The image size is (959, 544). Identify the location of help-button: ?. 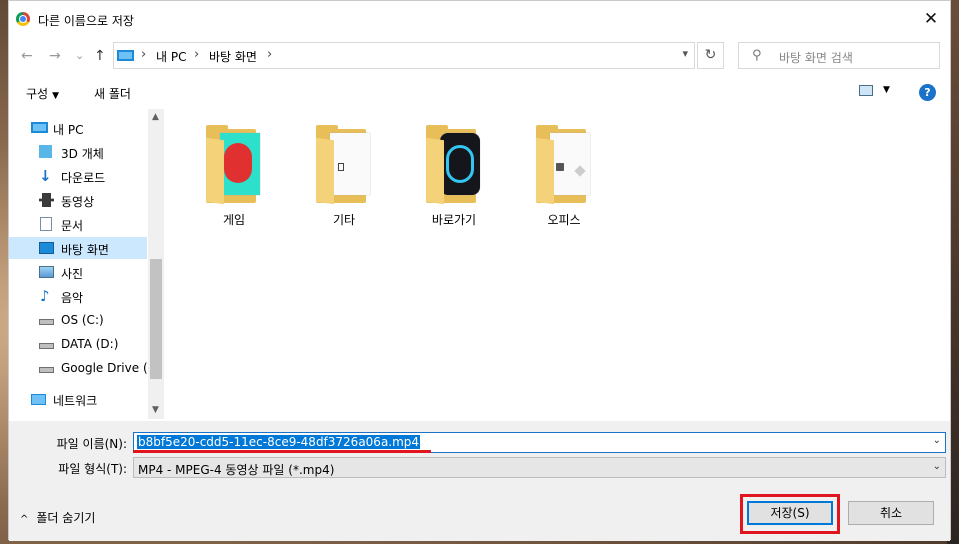
(927, 92).